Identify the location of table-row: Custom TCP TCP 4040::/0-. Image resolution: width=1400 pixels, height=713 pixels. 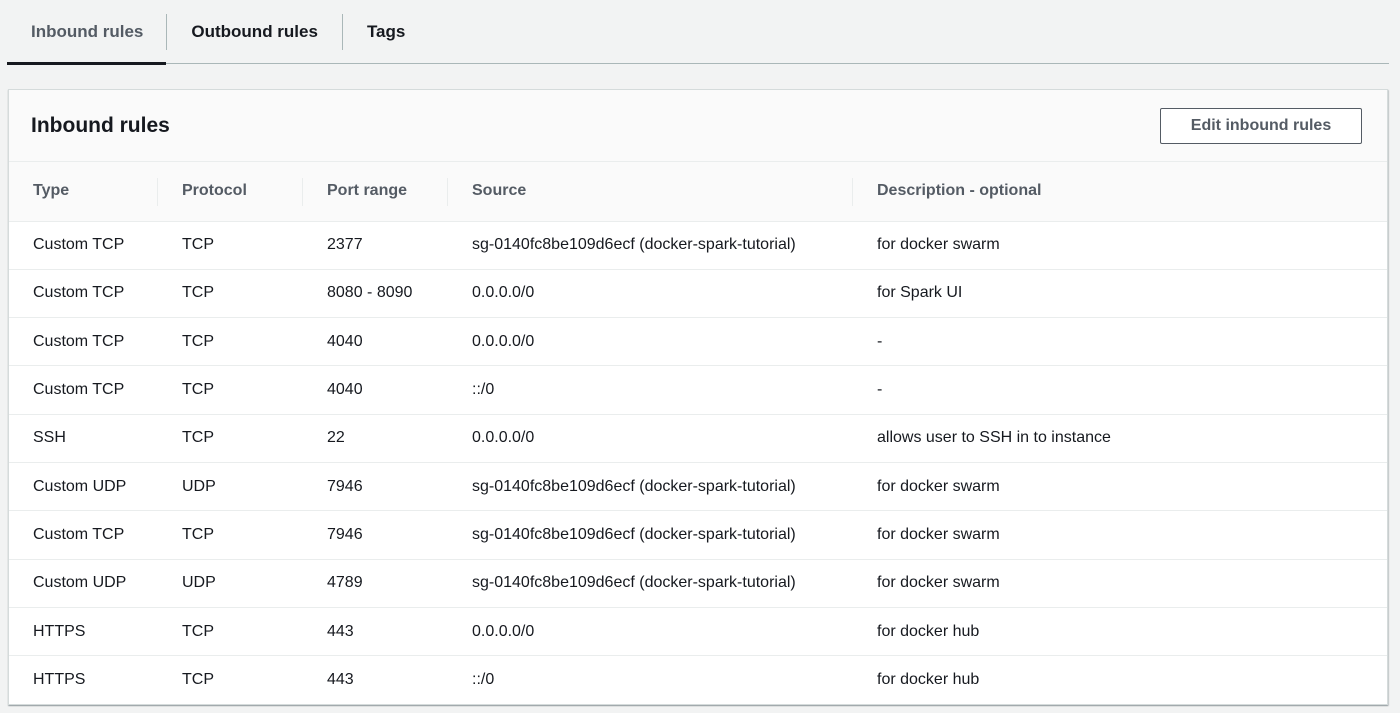
(698, 390).